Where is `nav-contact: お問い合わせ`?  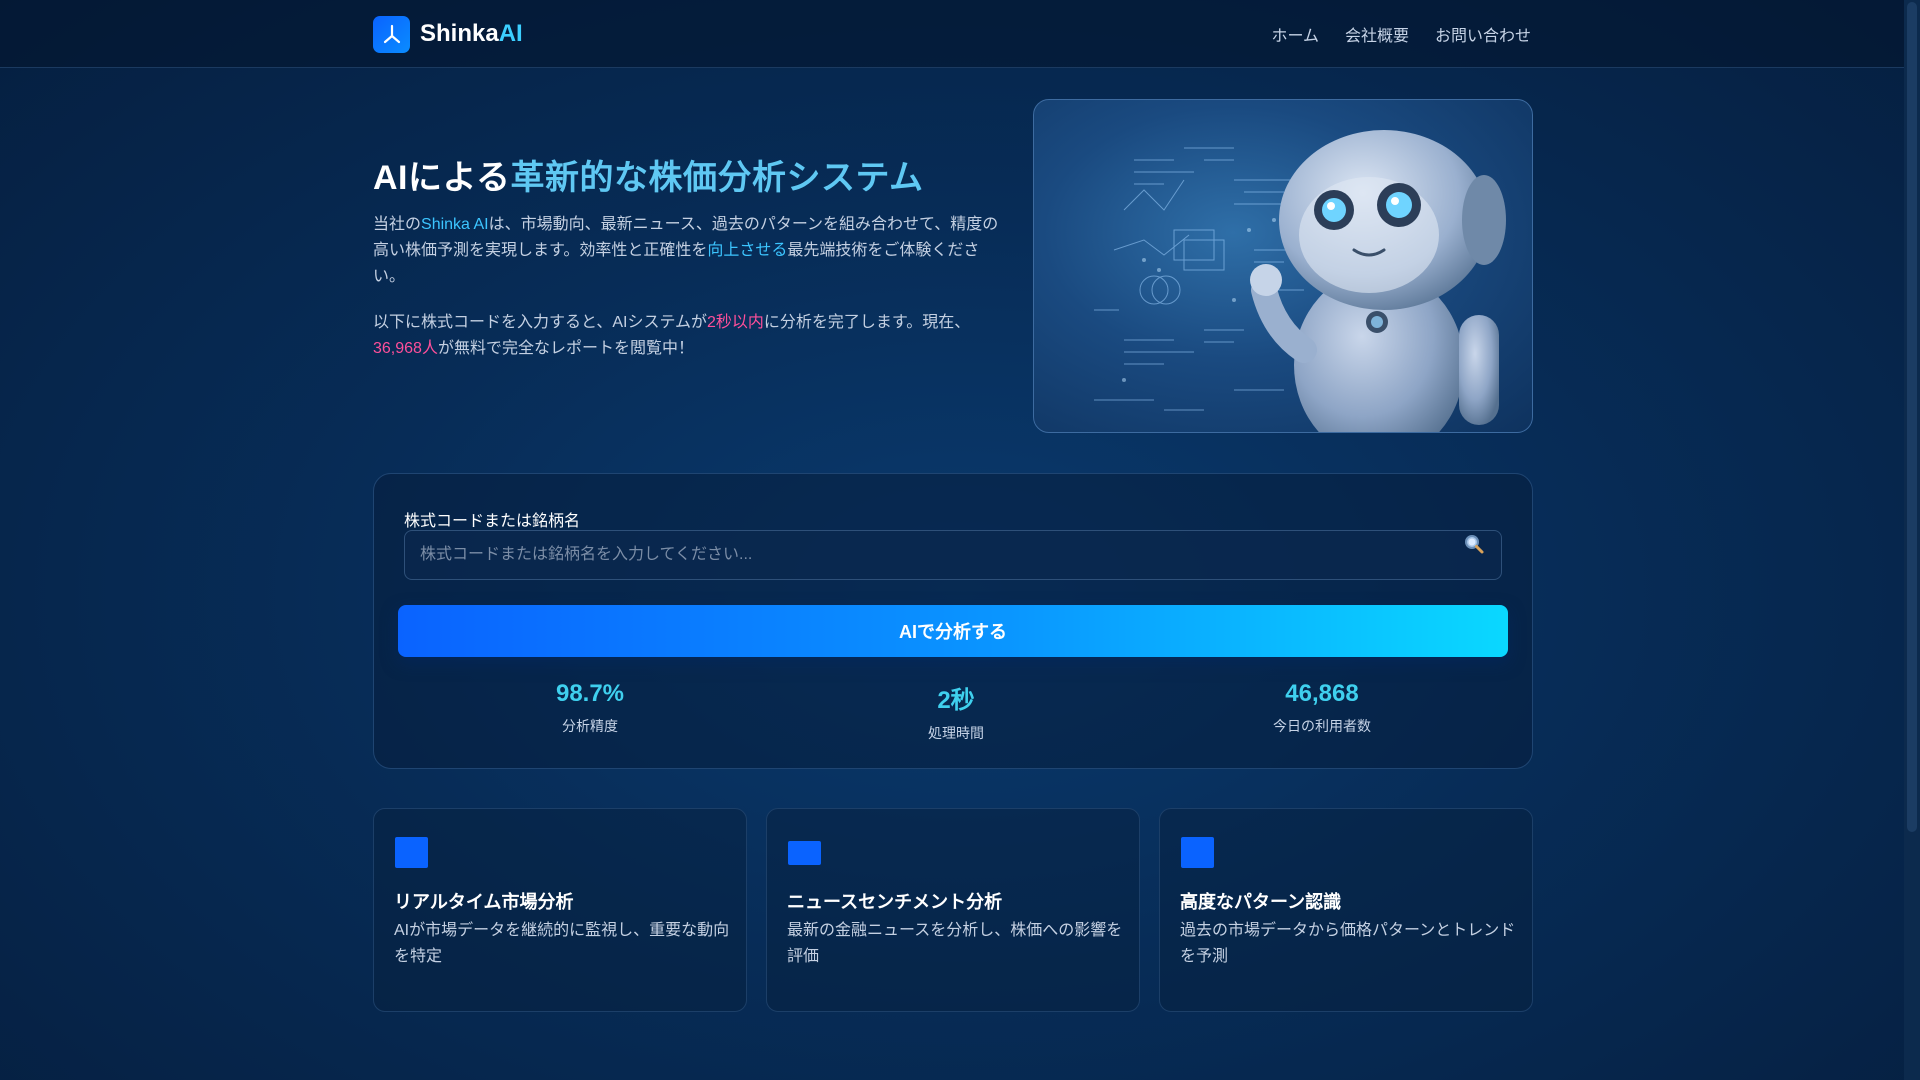 nav-contact: お問い合わせ is located at coordinates (1483, 34).